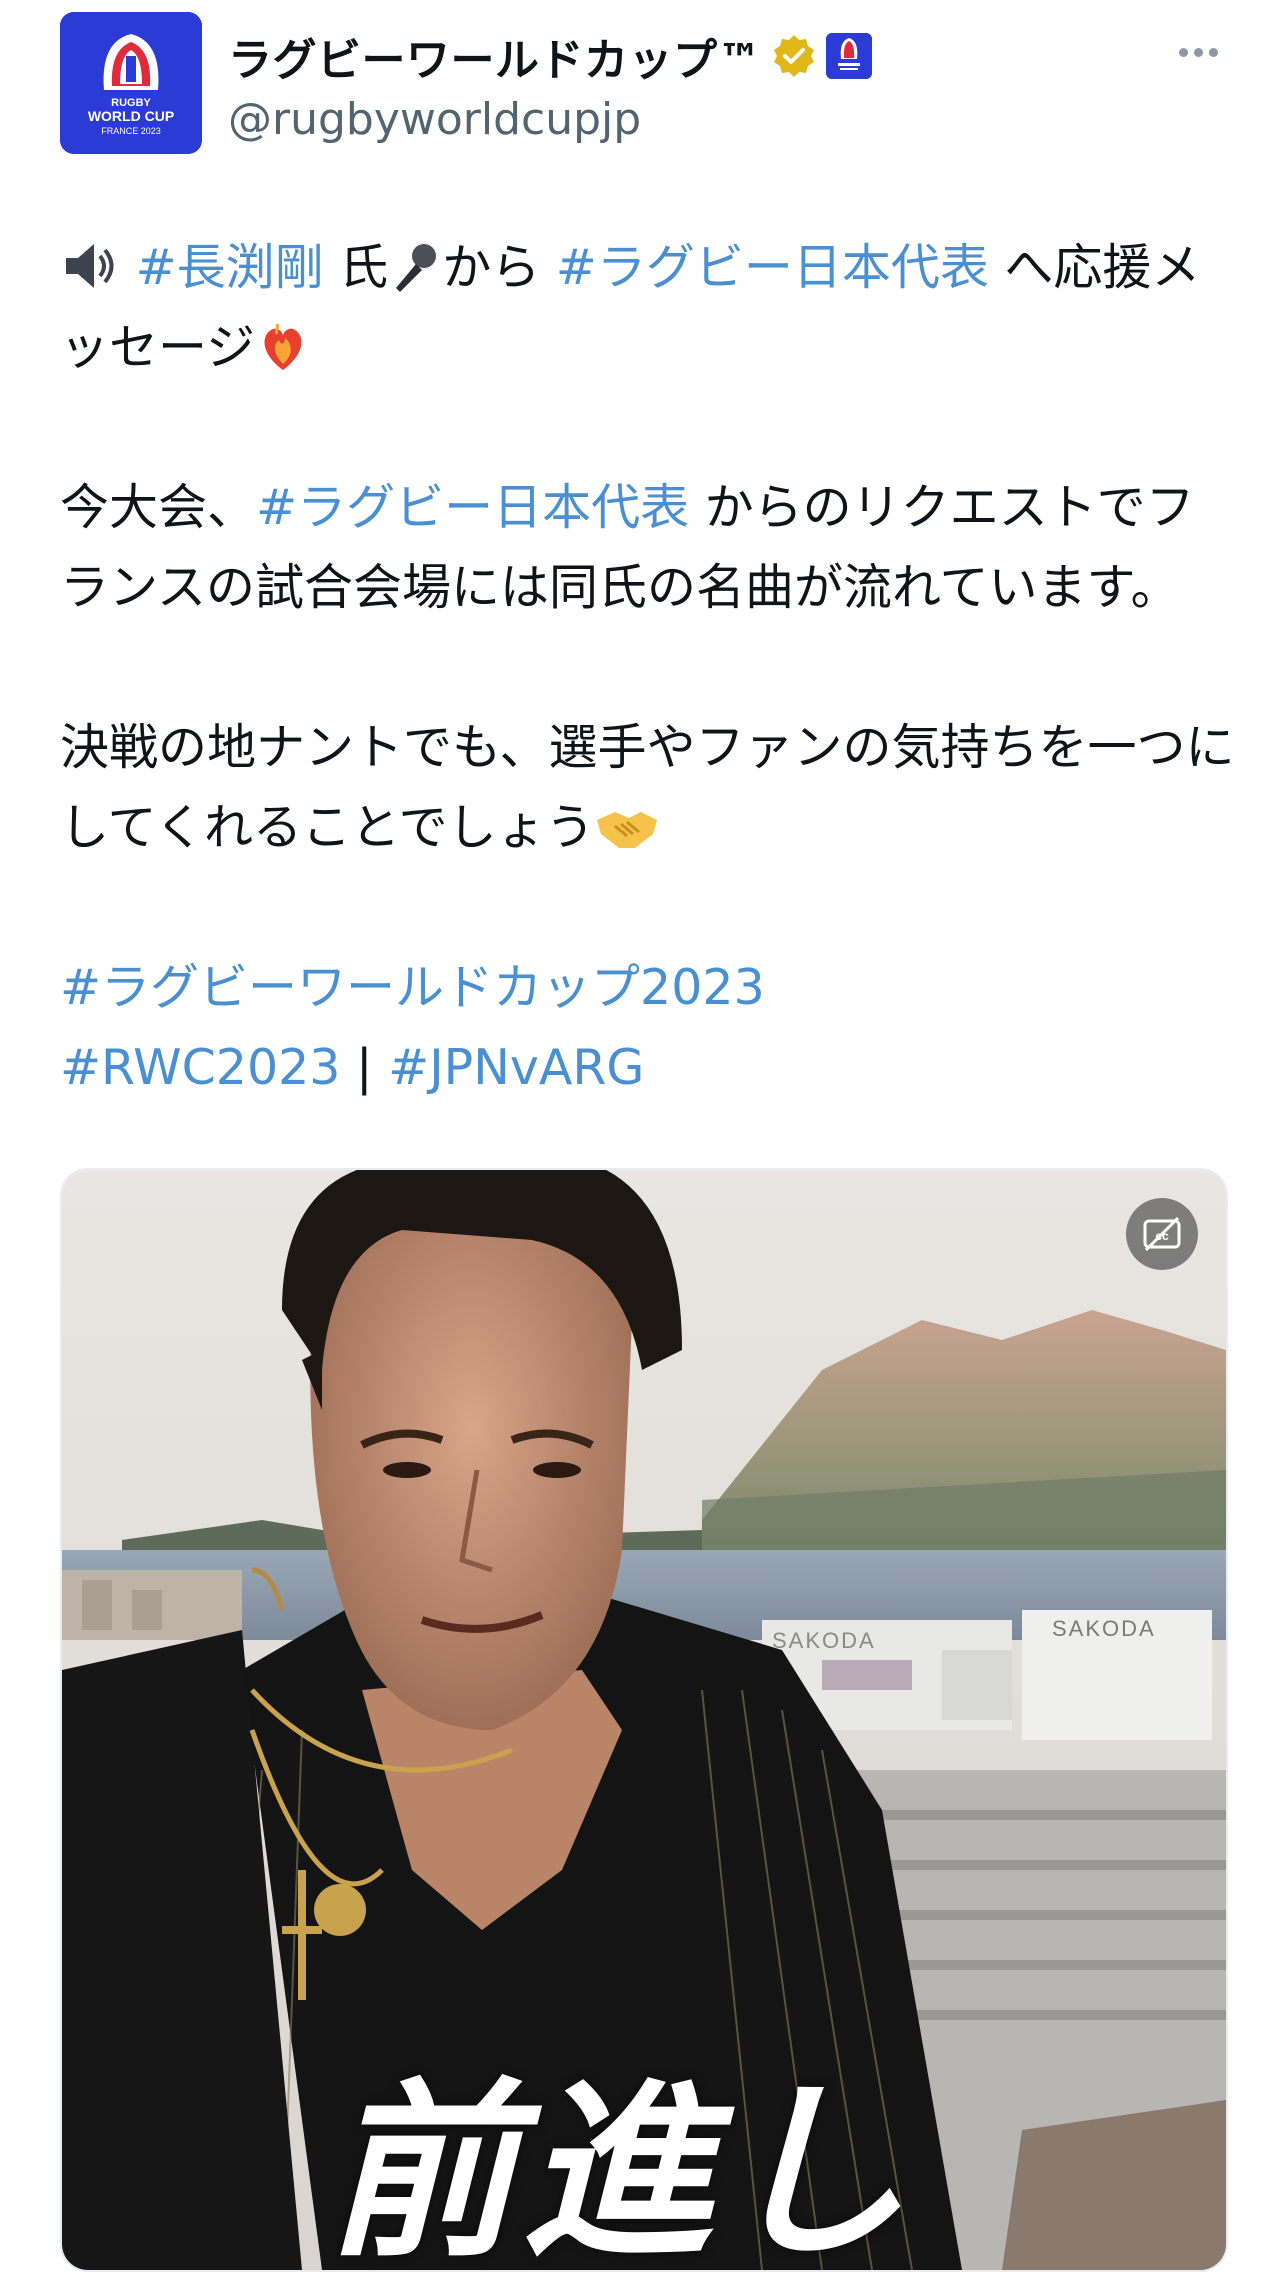  Describe the element at coordinates (412, 987) in the screenshot. I see `hashtag-link: #ラグビーワールドカップ2023` at that location.